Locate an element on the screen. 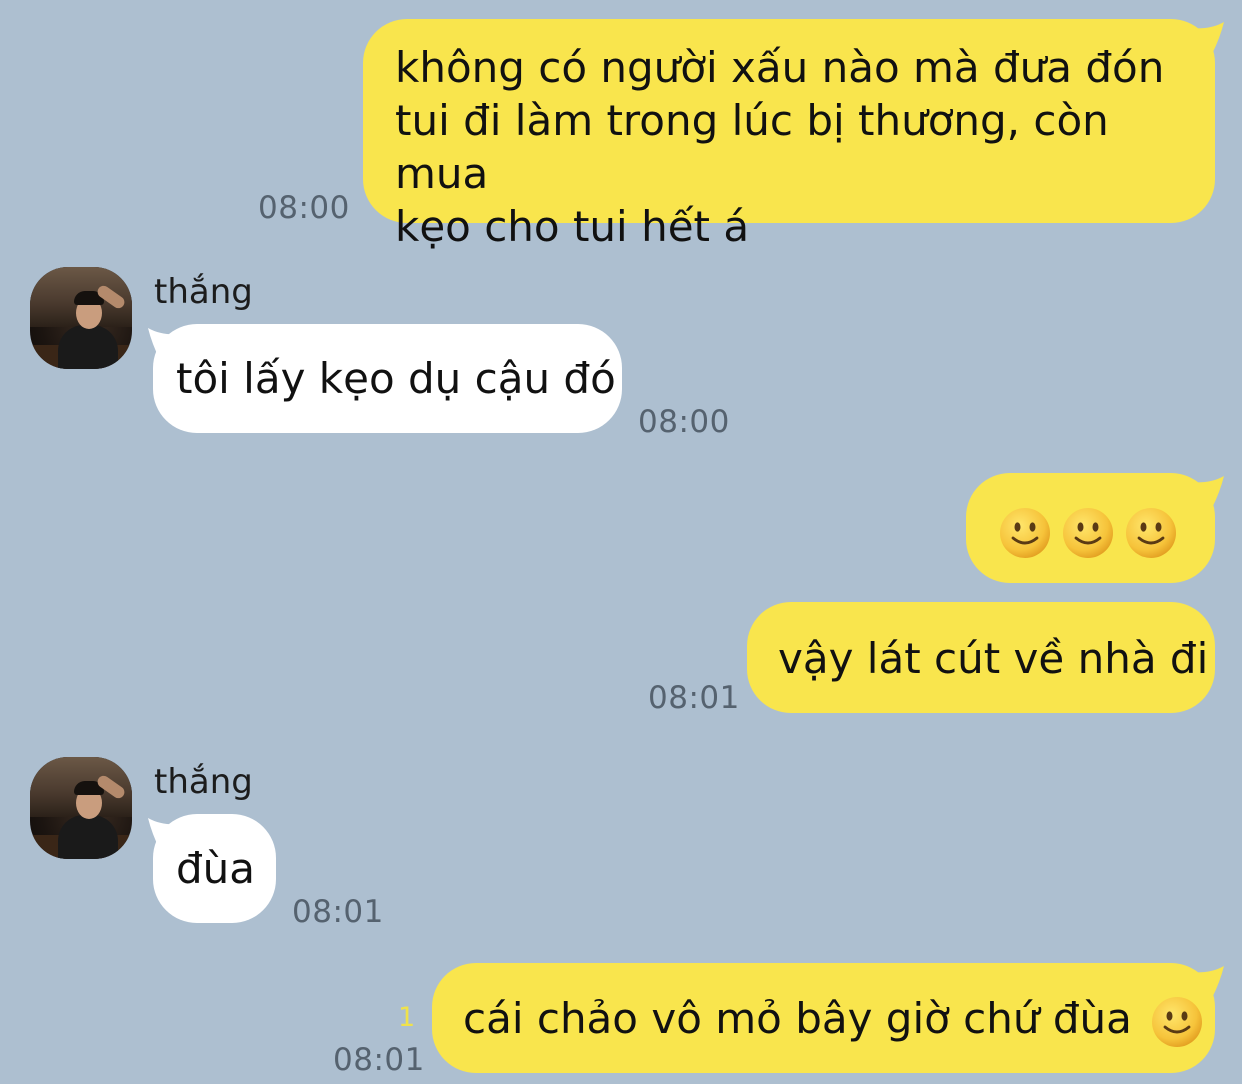  message-text: tôi lấy kẹo dụ cậu đó is located at coordinates (396, 378).